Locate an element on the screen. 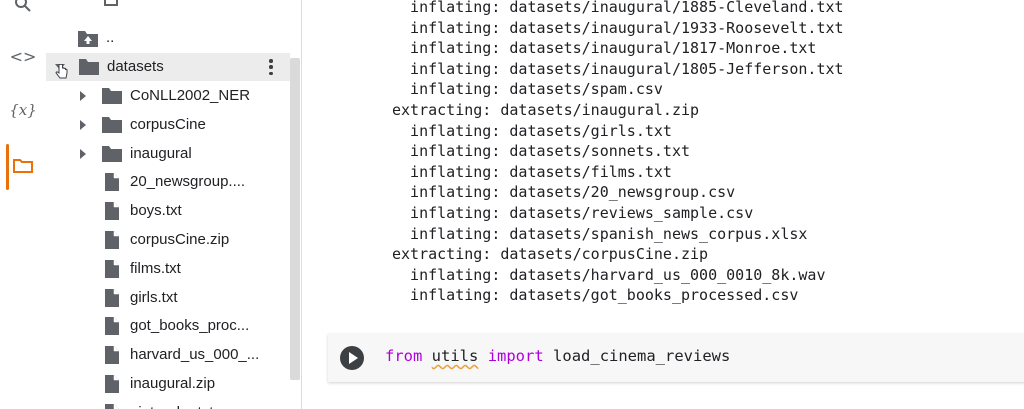 This screenshot has width=1024, height=409. cursor-hand-icon is located at coordinates (61, 71).